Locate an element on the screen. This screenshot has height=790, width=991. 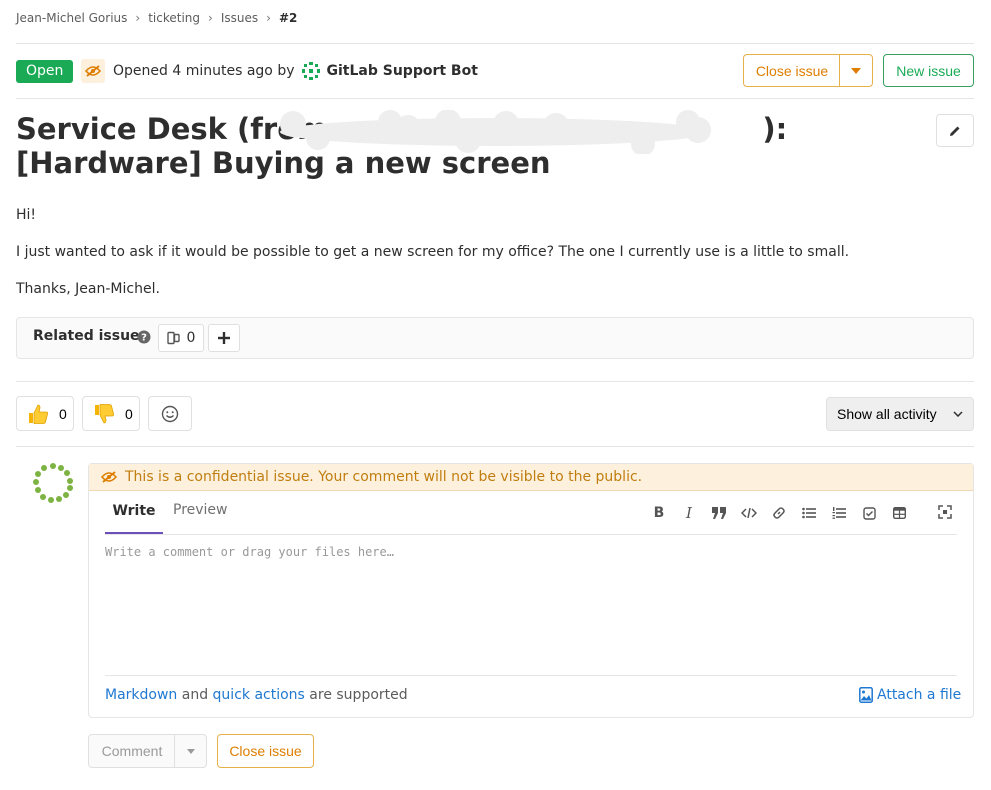
thumbs-down-award-button: 0 is located at coordinates (111, 413).